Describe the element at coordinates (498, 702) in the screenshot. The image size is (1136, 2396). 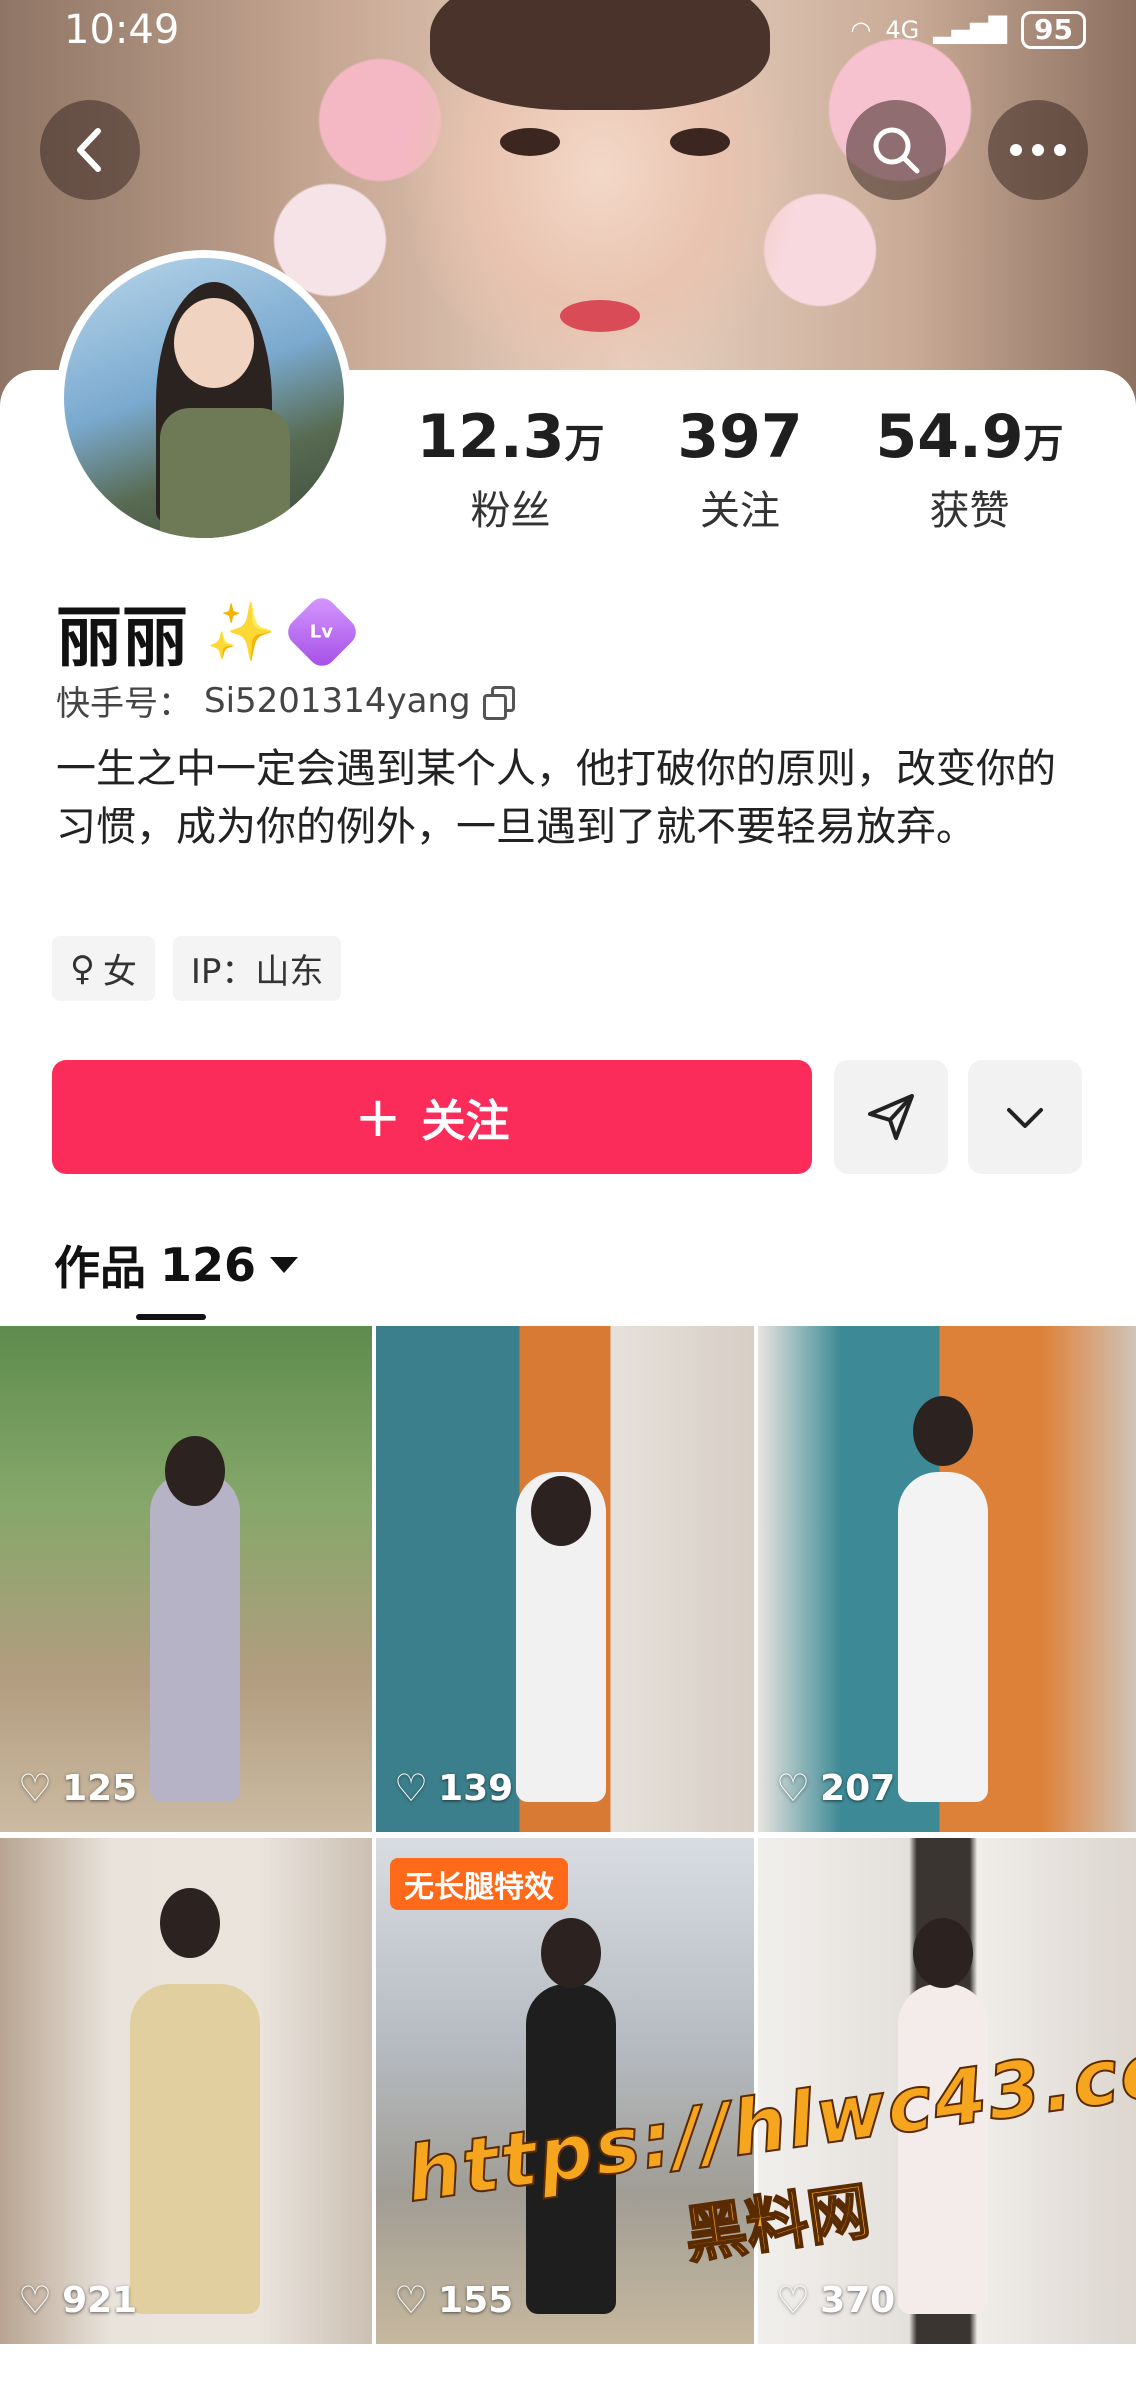
I see `copy-icon` at that location.